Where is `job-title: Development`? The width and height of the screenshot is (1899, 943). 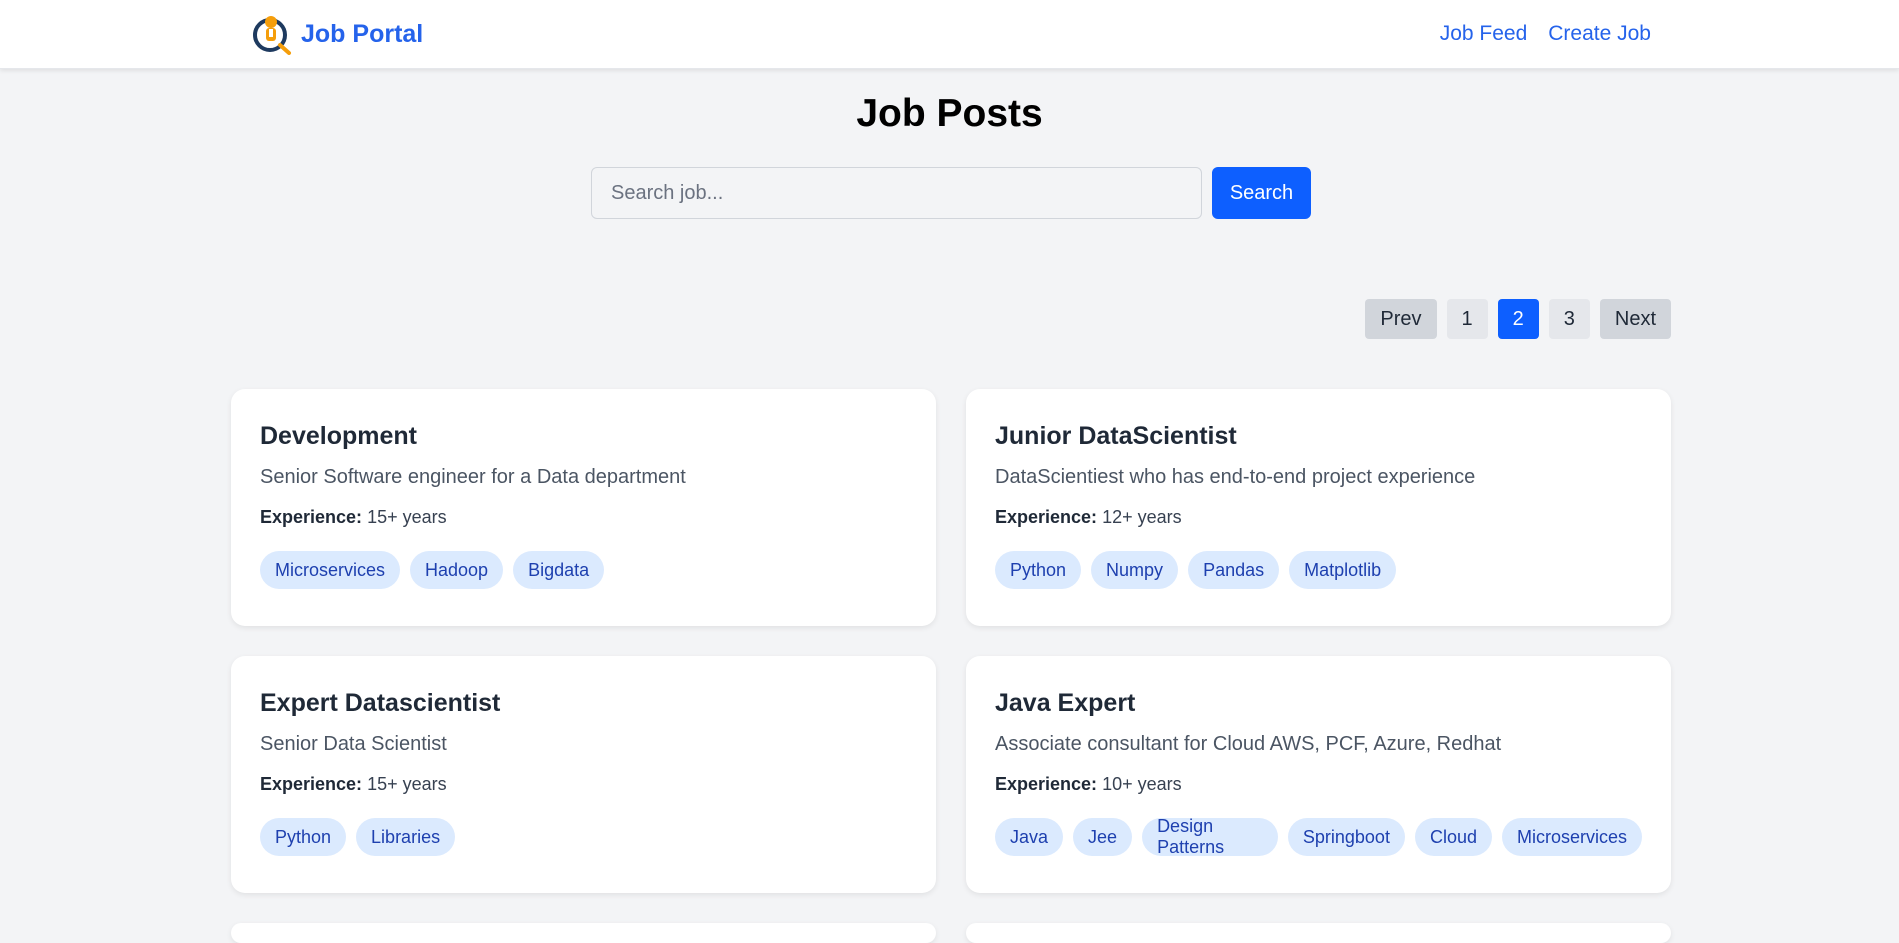
job-title: Development is located at coordinates (338, 436).